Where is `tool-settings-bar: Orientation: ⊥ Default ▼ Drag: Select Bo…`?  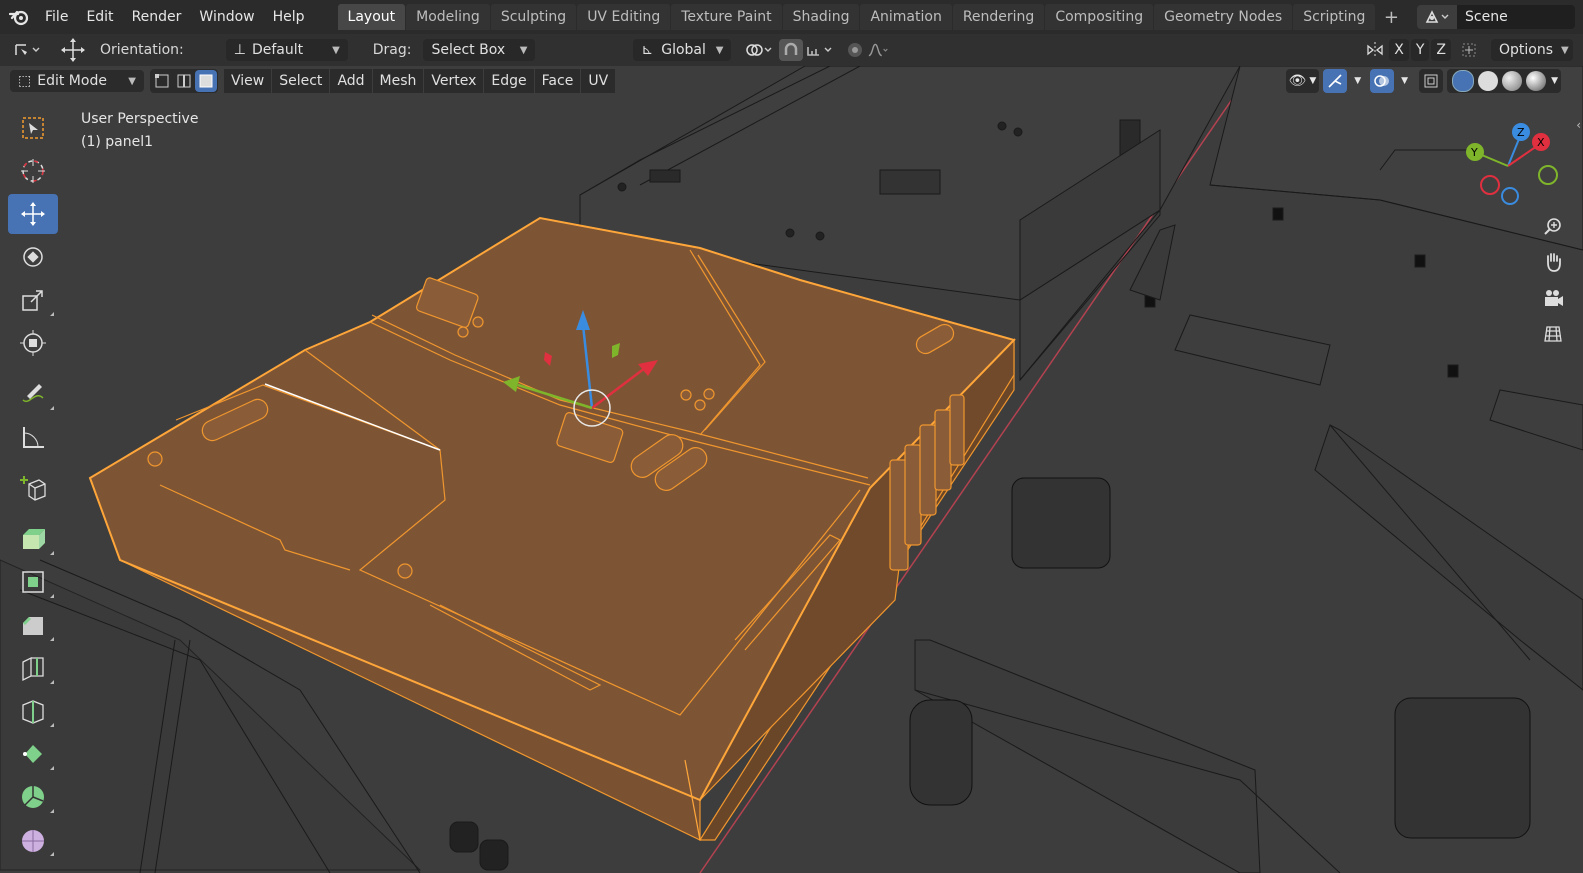 tool-settings-bar: Orientation: ⊥ Default ▼ Drag: Select Bo… is located at coordinates (791, 50).